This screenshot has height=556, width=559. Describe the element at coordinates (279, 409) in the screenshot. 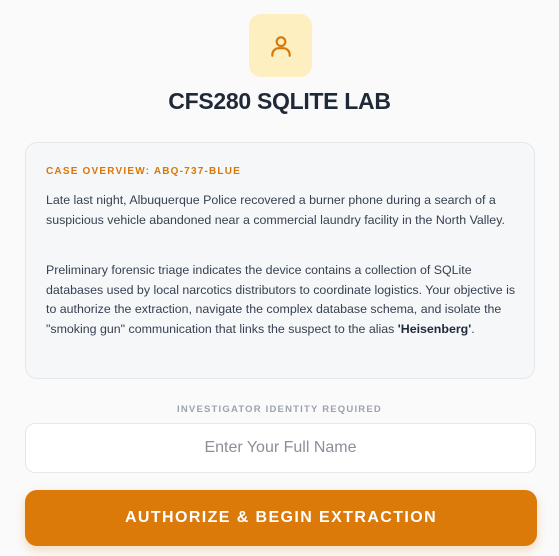

I see `identity-label: INVESTIGATOR IDENTITY REQUIRED` at that location.